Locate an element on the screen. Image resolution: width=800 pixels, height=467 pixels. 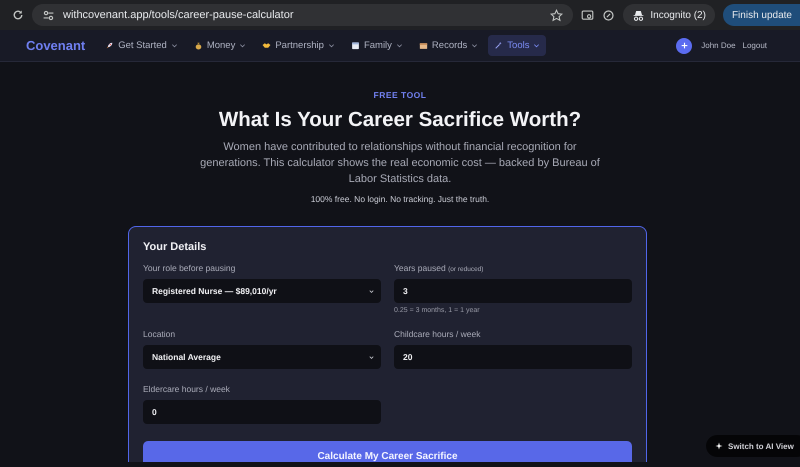
lens-icon is located at coordinates (587, 15).